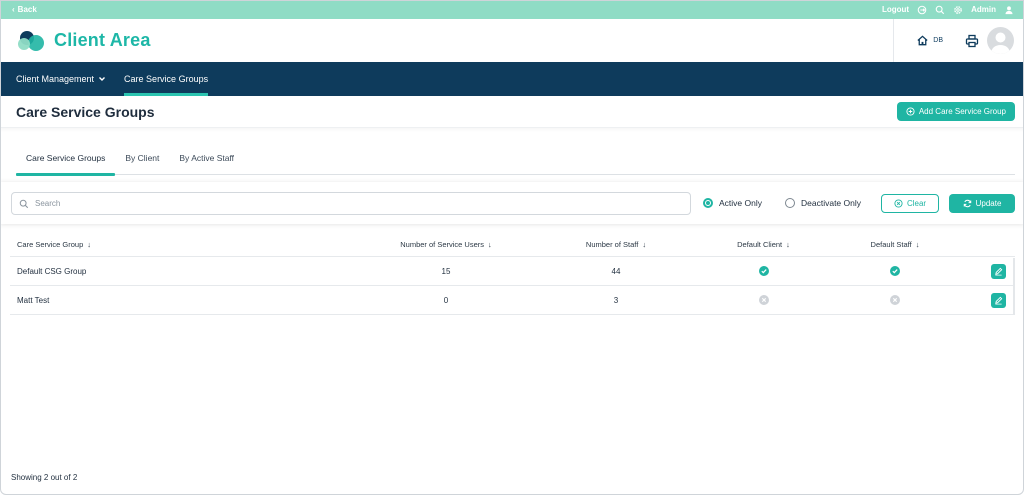 The image size is (1024, 495). I want to click on back-link: ‹ Back, so click(24, 9).